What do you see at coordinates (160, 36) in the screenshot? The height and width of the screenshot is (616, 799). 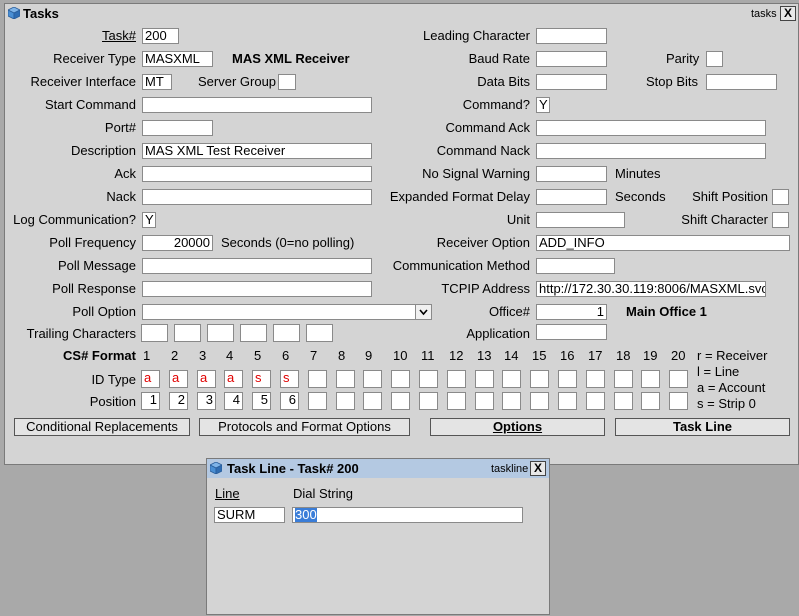 I see `task-number-field: 200` at bounding box center [160, 36].